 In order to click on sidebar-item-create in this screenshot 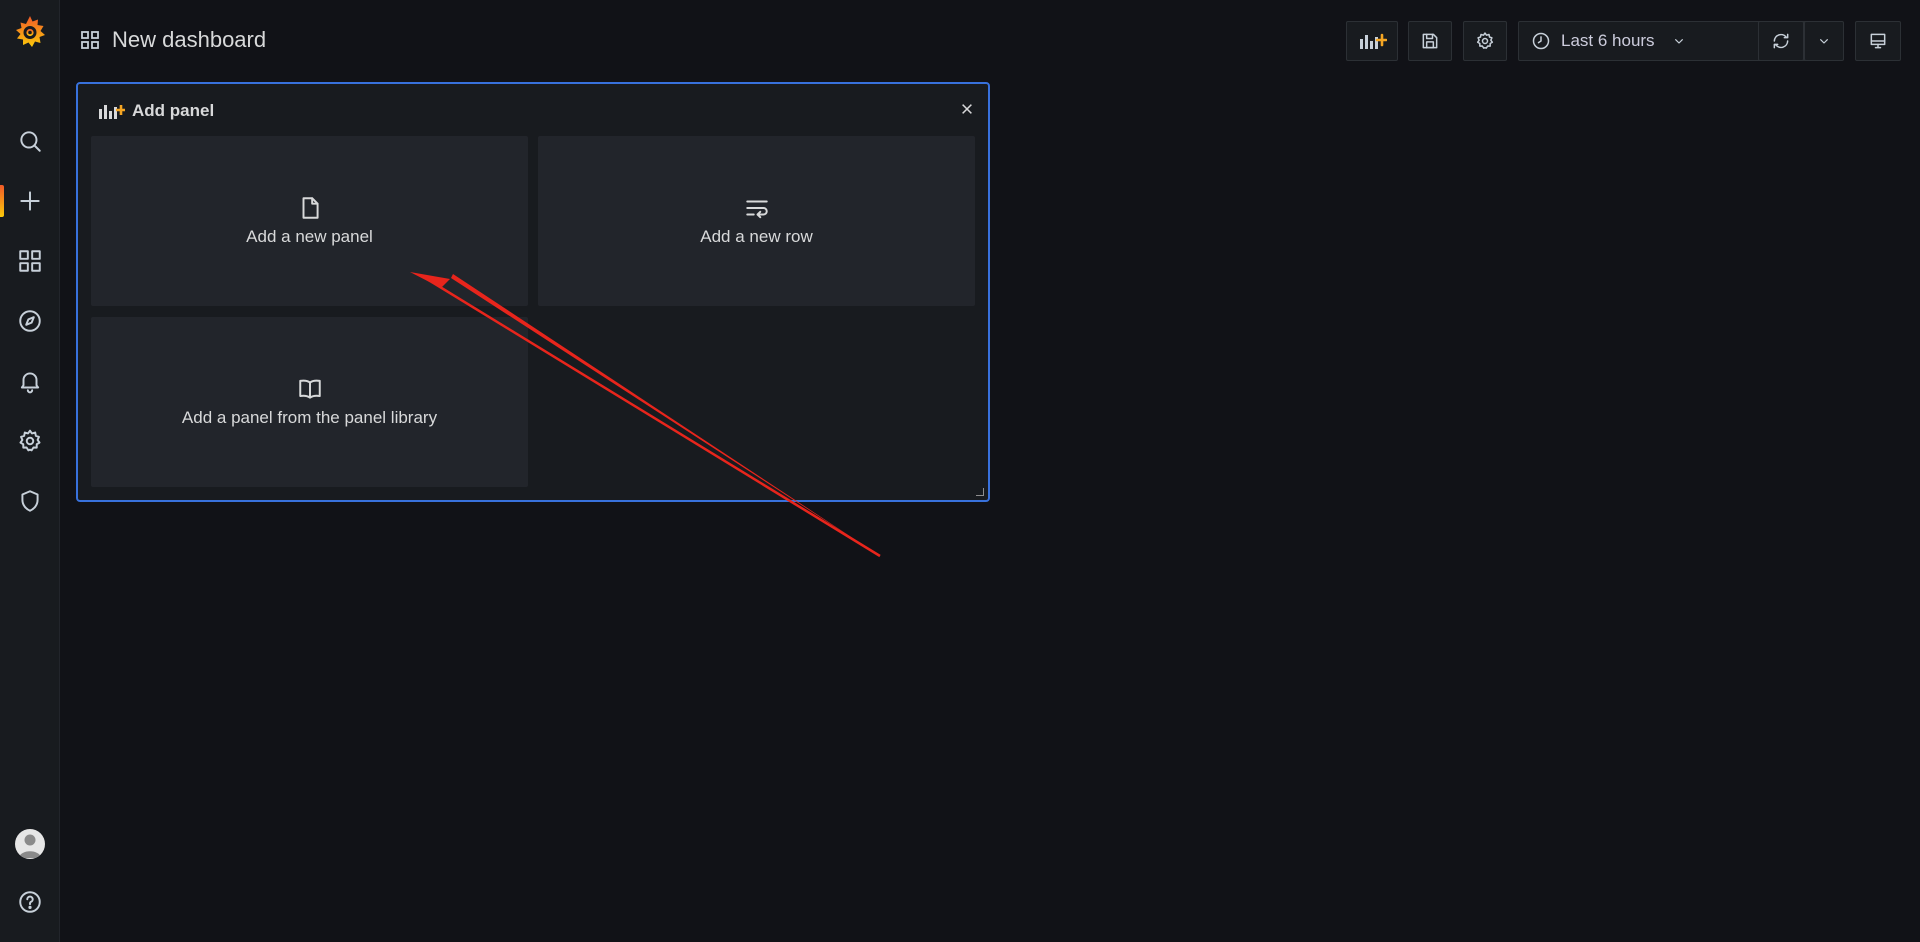, I will do `click(30, 201)`.